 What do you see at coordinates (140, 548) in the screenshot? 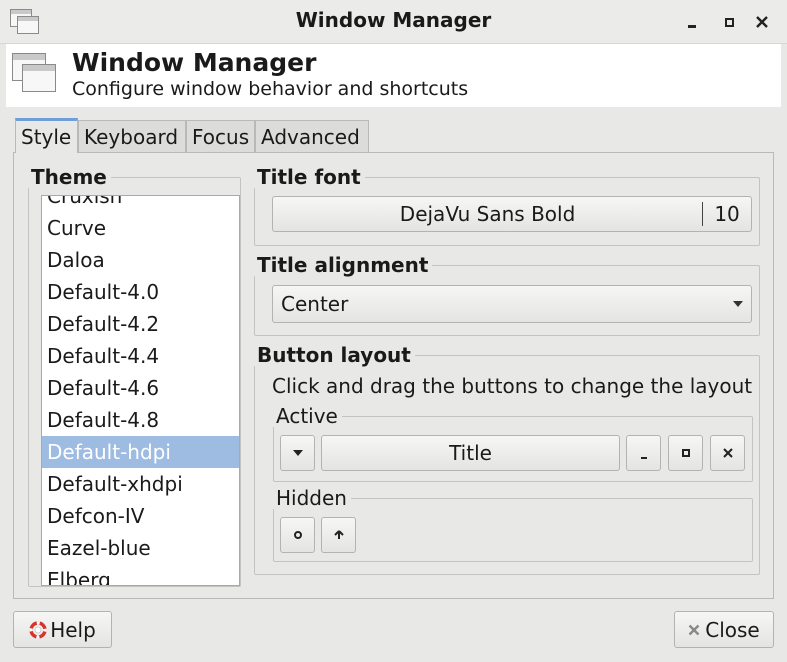
I see `list-item: Eazel-blue` at bounding box center [140, 548].